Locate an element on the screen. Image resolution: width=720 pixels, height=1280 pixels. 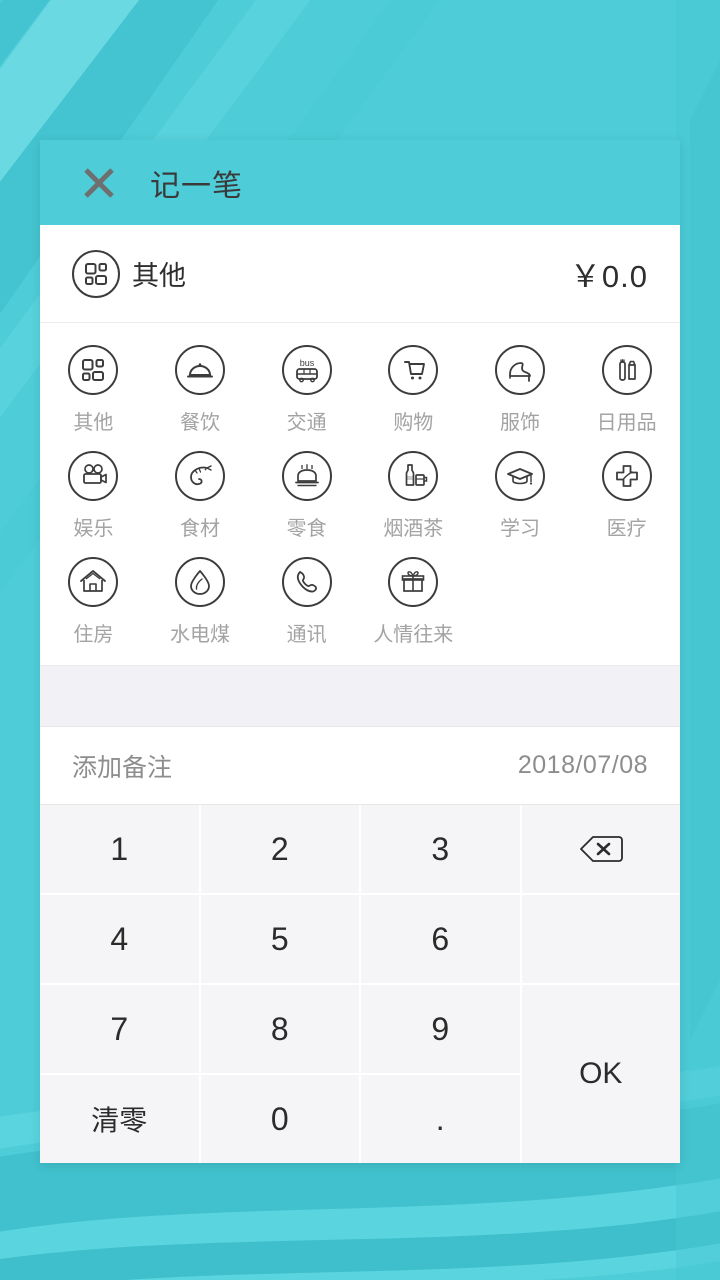
house-icon is located at coordinates (93, 582).